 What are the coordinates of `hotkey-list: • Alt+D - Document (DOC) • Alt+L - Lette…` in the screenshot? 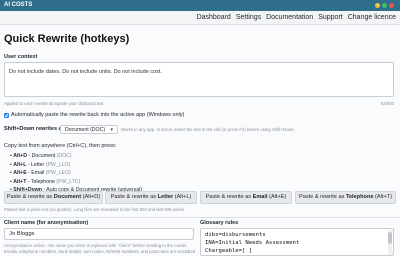 It's located at (76, 173).